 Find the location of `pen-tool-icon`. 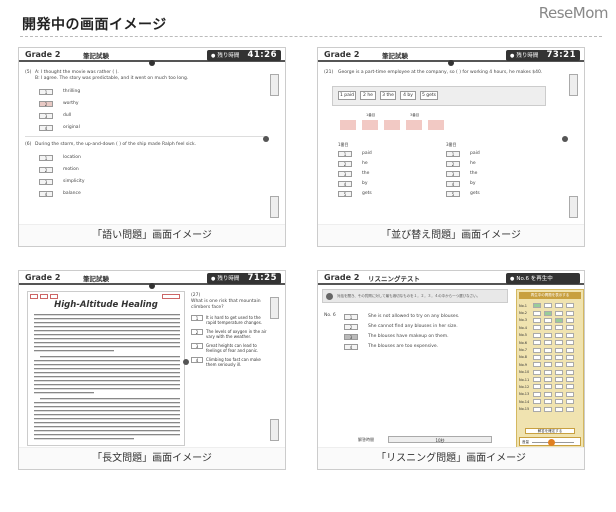

pen-tool-icon is located at coordinates (44, 296).